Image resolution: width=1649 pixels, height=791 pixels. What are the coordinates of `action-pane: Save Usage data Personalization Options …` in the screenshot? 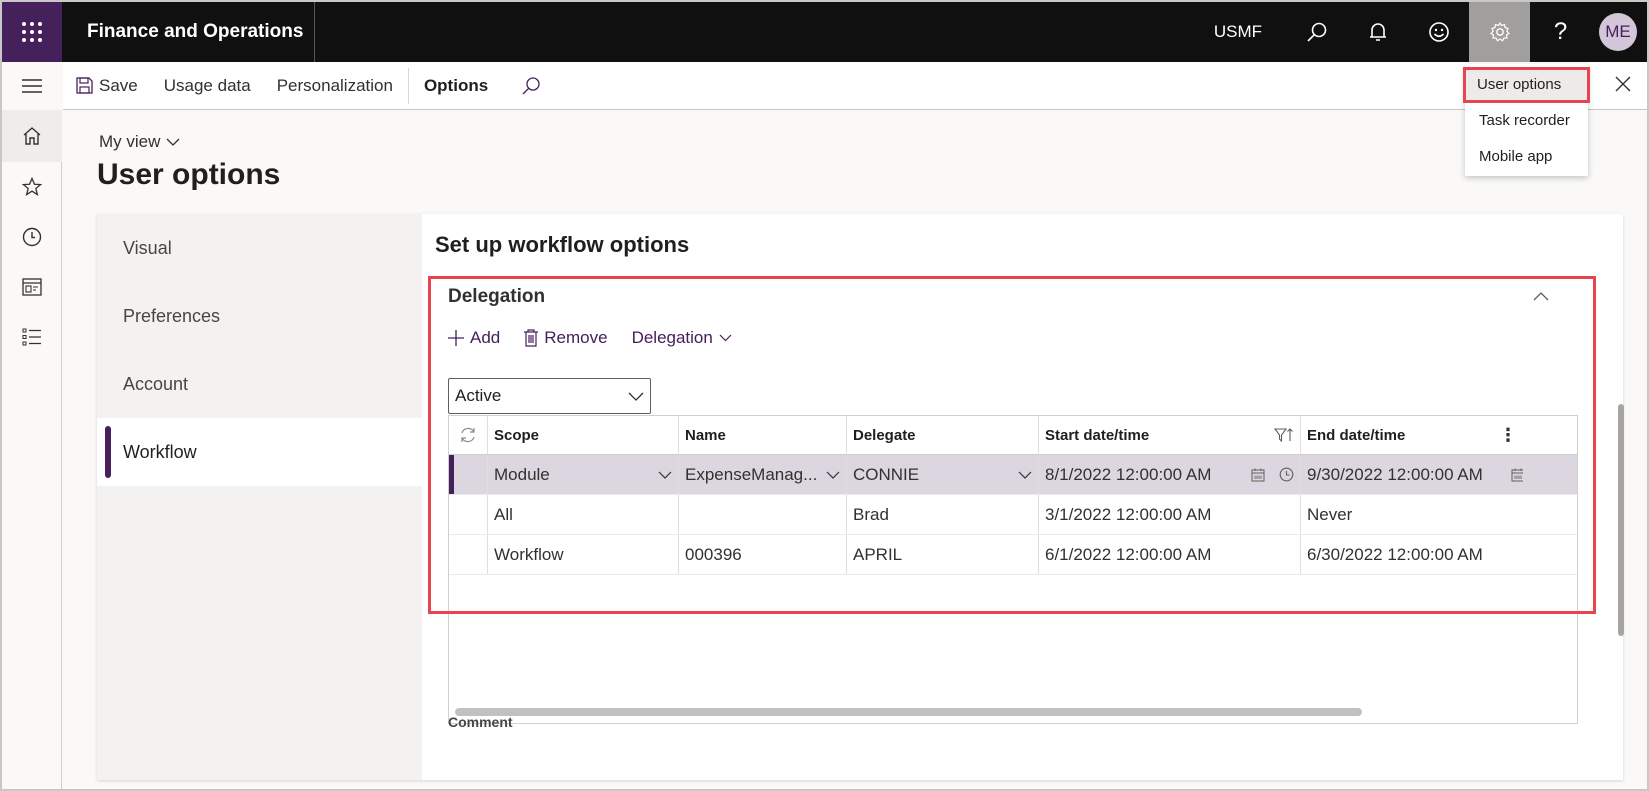 It's located at (855, 86).